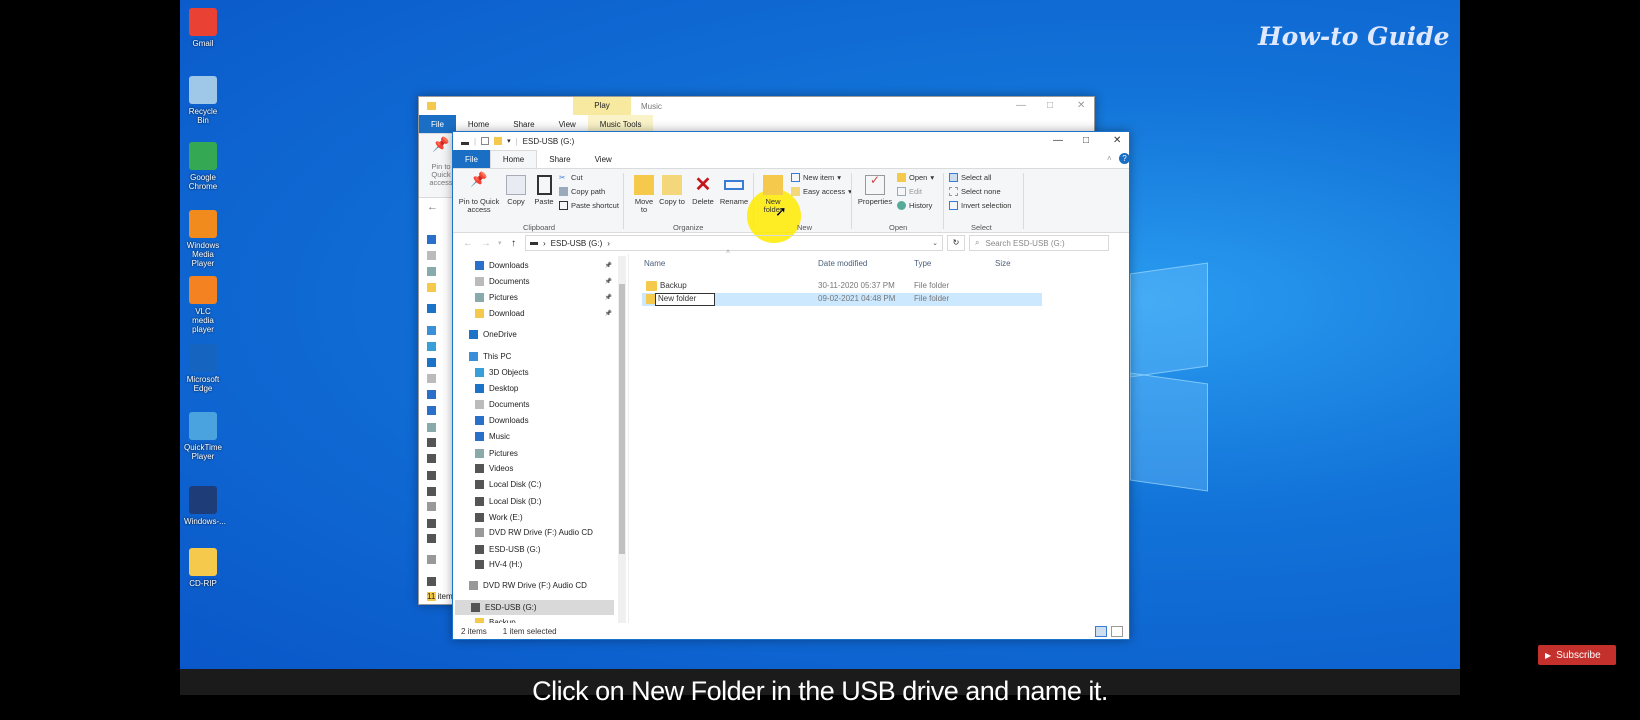 This screenshot has width=1640, height=720. I want to click on tab-share: Share, so click(559, 159).